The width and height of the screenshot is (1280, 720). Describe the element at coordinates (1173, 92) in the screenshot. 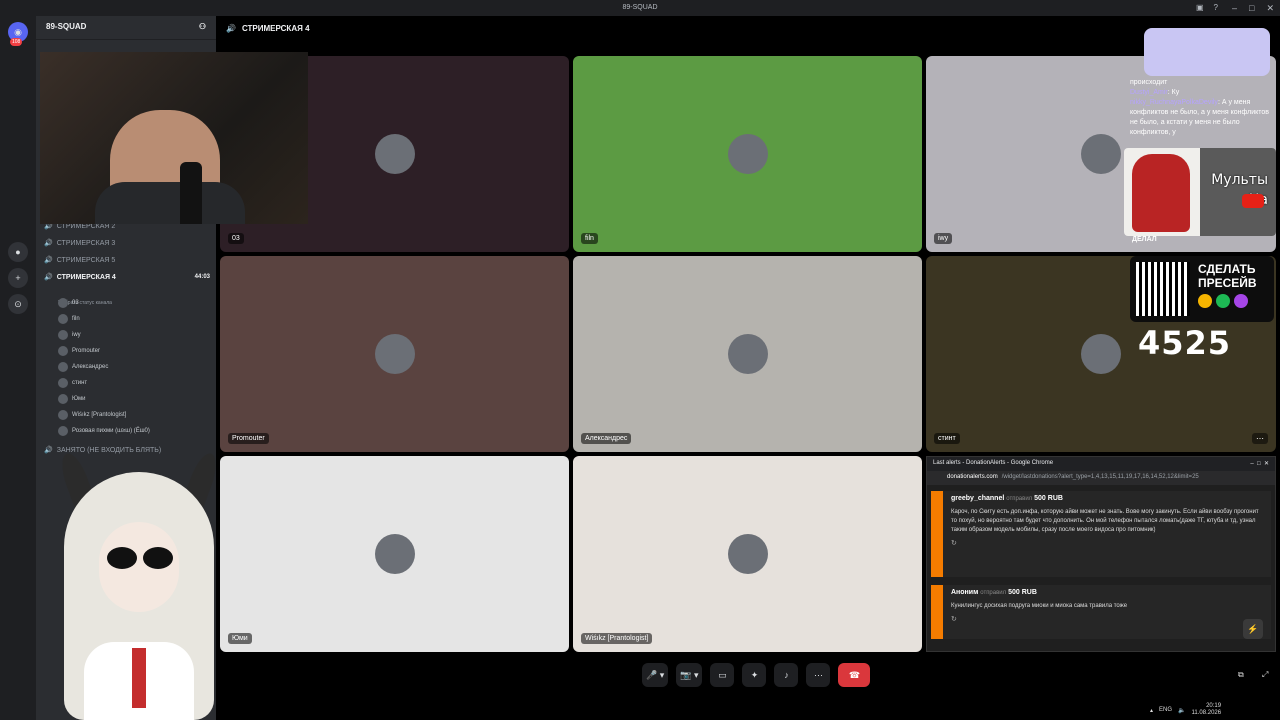

I see `chat-text: : Ку` at that location.